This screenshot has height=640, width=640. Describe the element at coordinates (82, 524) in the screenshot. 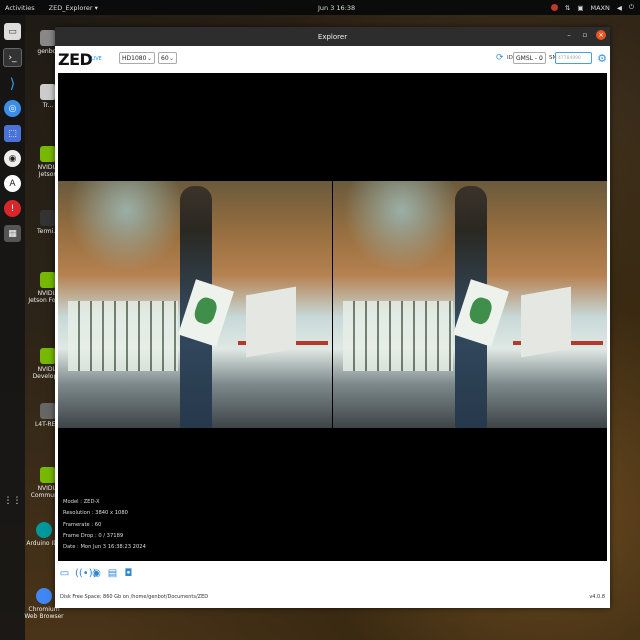

I see `info-framerate: Framerate : 60` at that location.